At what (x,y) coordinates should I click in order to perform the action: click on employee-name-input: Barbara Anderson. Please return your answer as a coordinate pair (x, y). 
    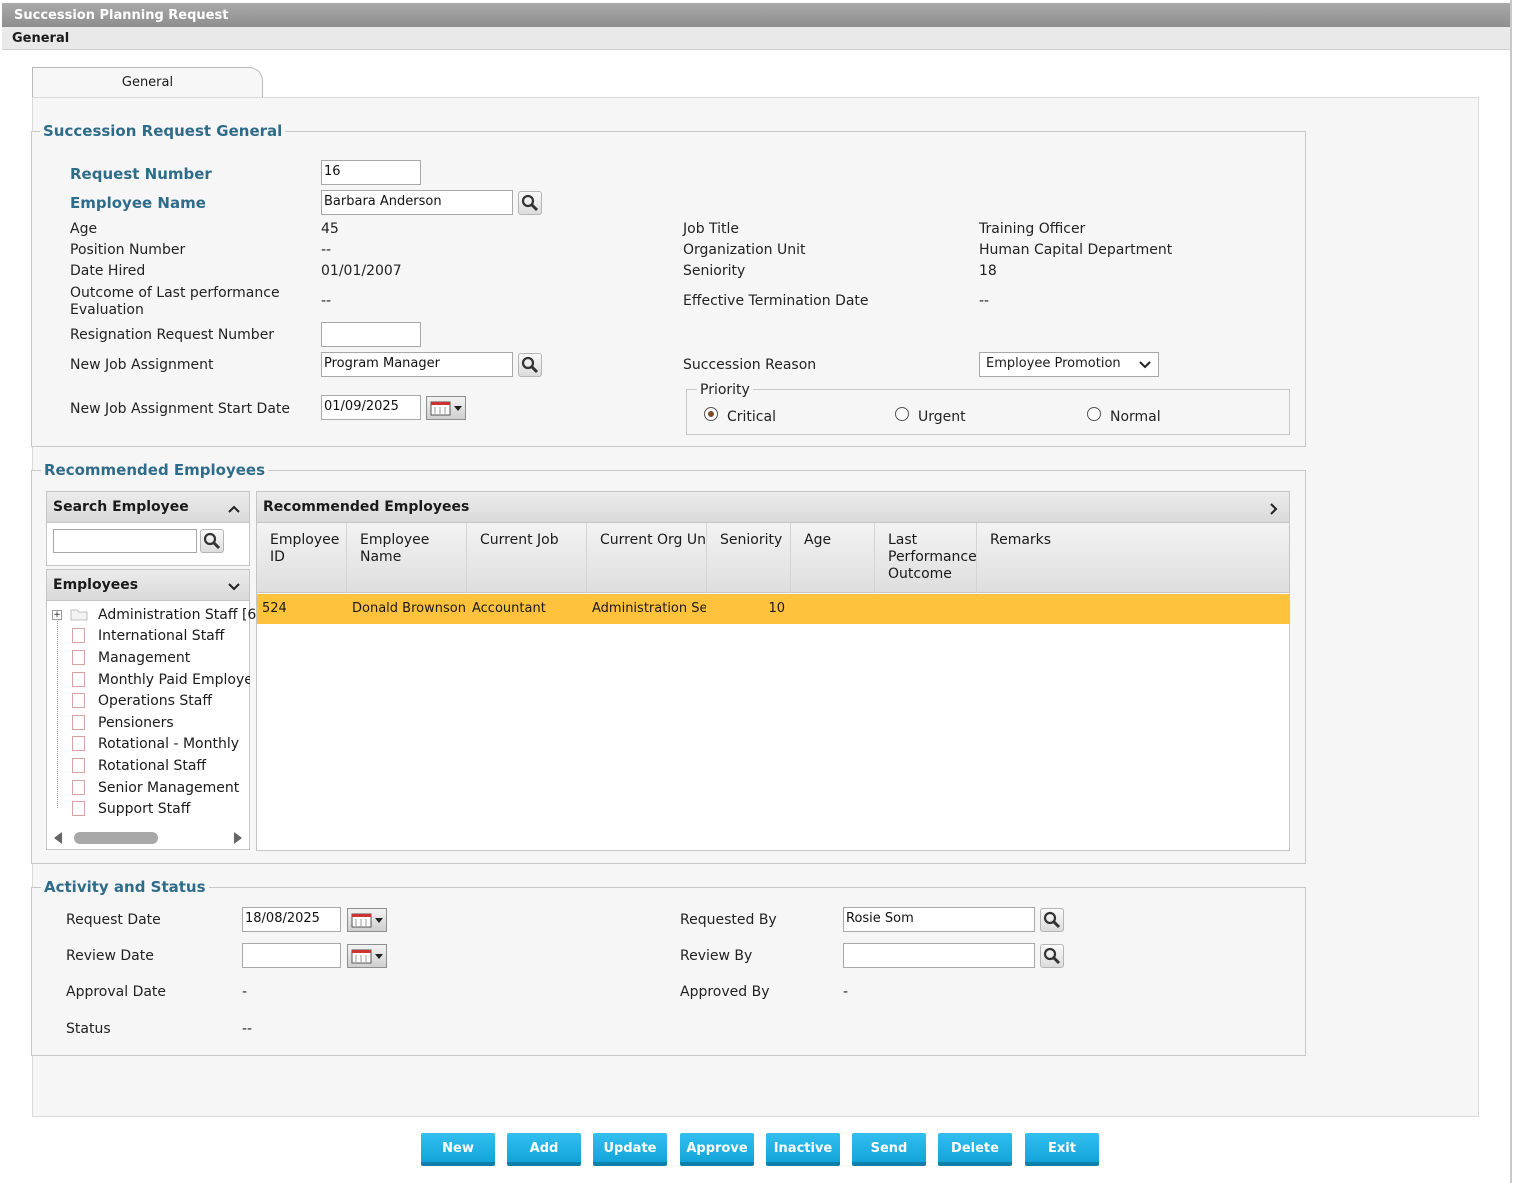
    Looking at the image, I should click on (417, 202).